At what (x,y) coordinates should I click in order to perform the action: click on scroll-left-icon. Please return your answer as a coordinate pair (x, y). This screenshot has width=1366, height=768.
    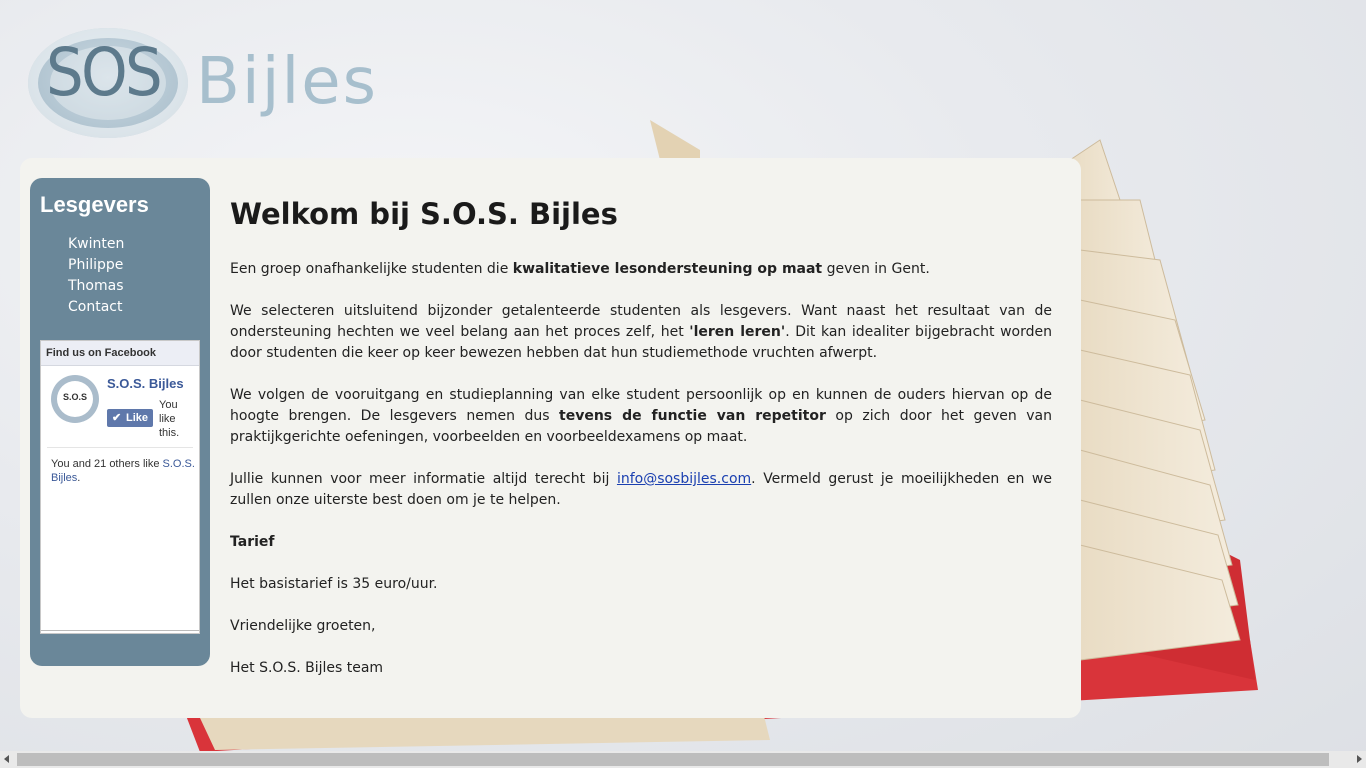
    Looking at the image, I should click on (6, 759).